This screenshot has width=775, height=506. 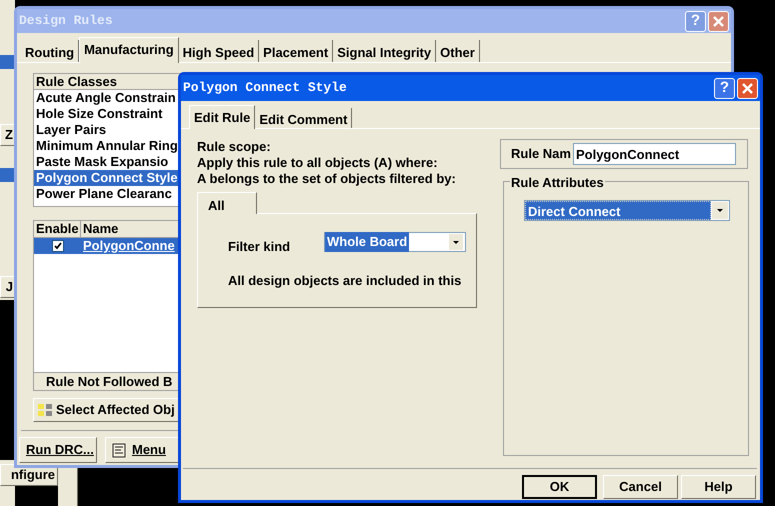 I want to click on menu-icon, so click(x=119, y=450).